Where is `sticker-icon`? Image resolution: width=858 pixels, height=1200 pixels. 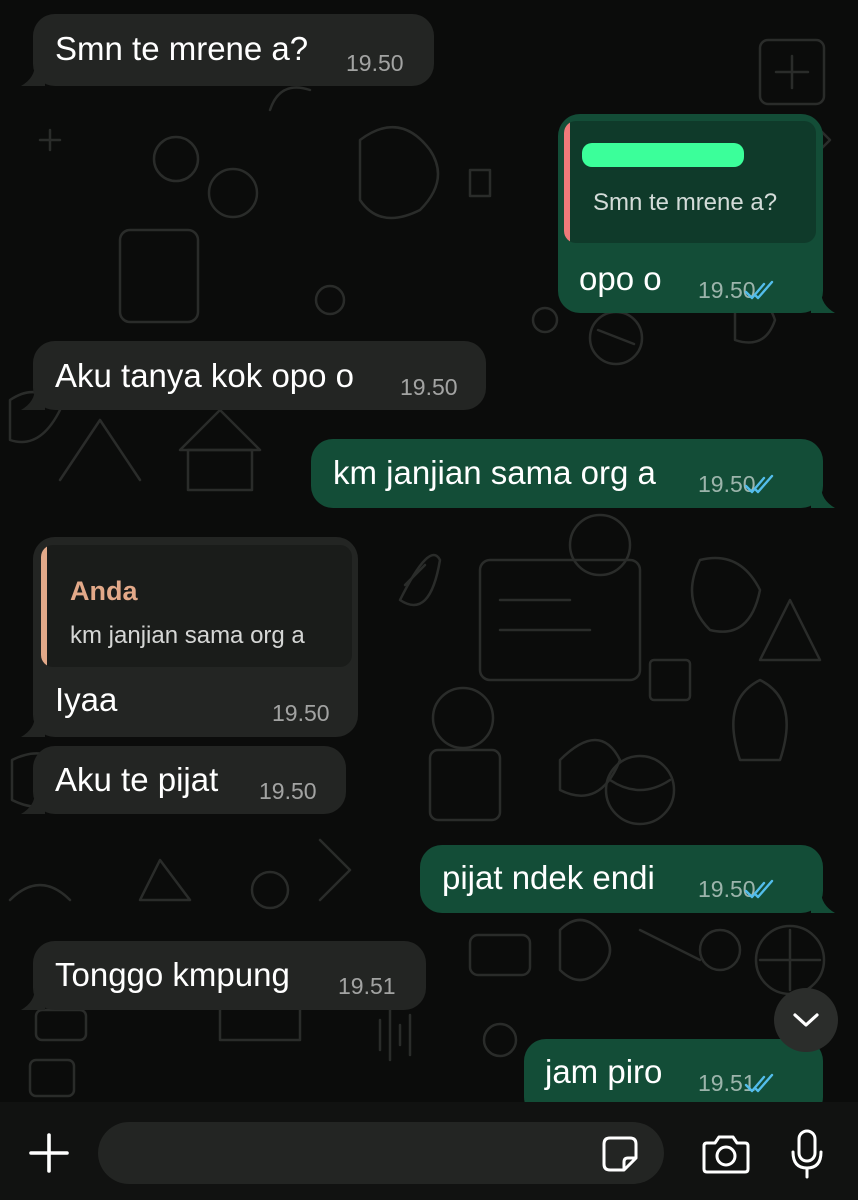
sticker-icon is located at coordinates (620, 1154).